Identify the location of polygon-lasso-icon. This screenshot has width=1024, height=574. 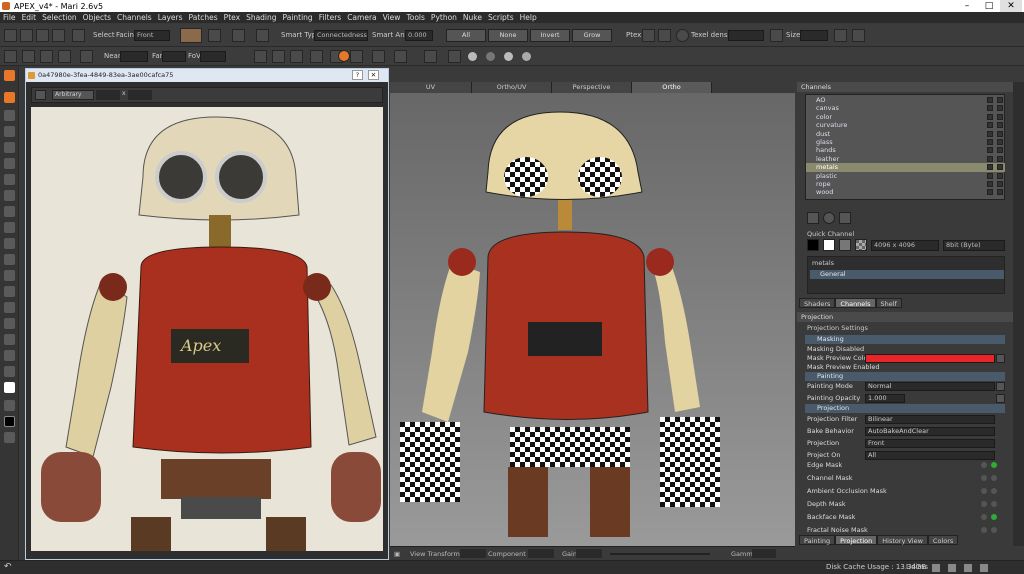
(238, 35).